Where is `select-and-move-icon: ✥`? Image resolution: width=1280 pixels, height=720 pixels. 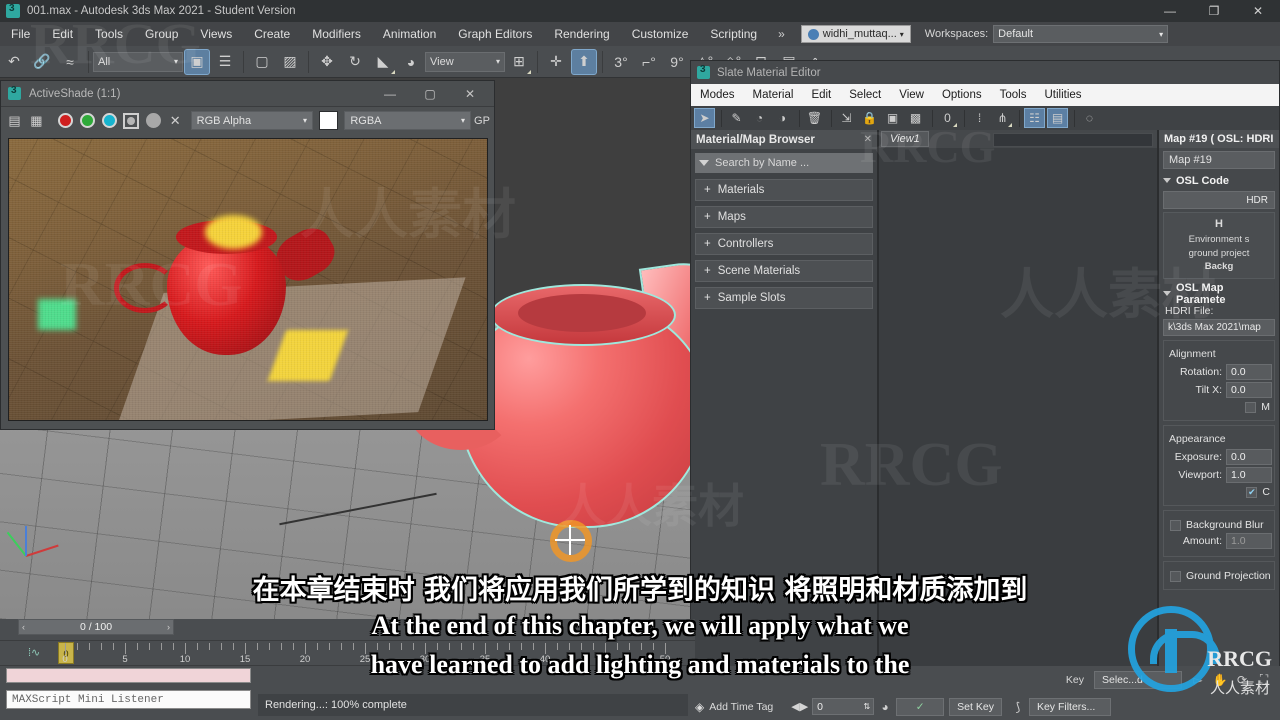
select-and-move-icon: ✥ is located at coordinates (327, 62).